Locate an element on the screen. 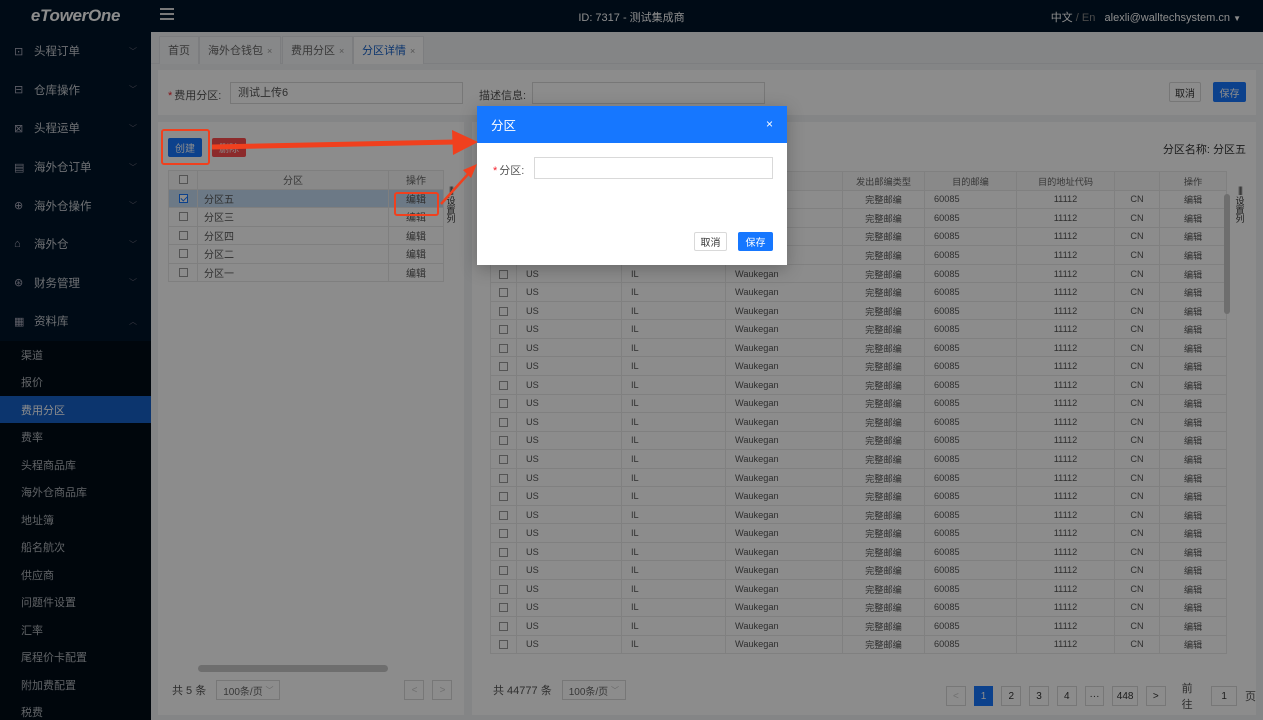 This screenshot has width=1263, height=720. annotation-arrows is located at coordinates (344, 167).